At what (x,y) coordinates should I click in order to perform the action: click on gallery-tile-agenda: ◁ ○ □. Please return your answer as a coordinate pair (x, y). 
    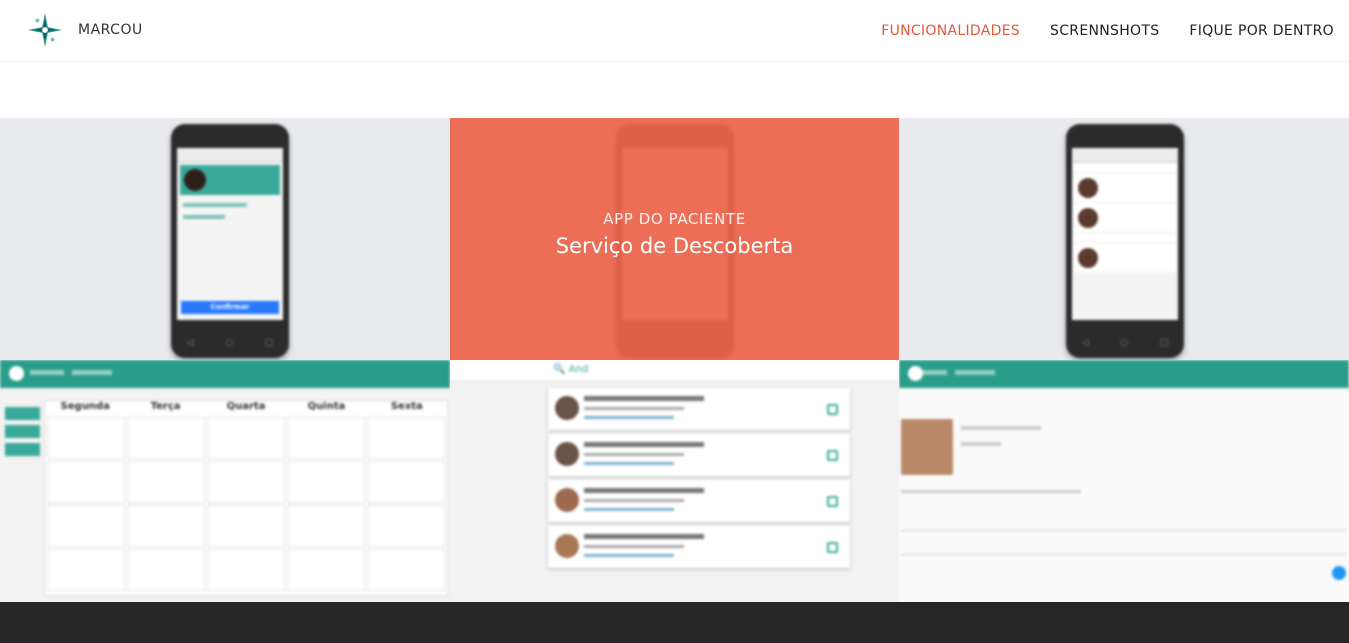
    Looking at the image, I should click on (1124, 239).